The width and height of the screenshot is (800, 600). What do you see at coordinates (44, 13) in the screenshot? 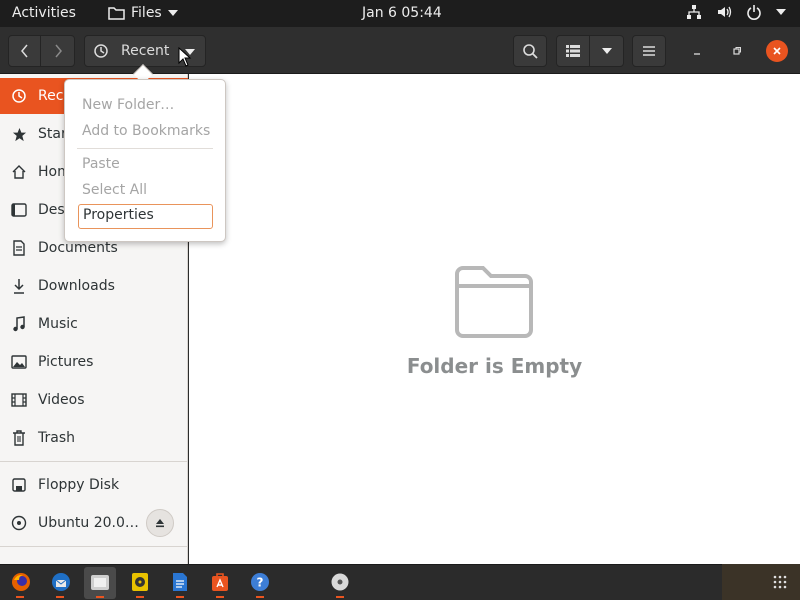
I see `activities-button: Activities` at bounding box center [44, 13].